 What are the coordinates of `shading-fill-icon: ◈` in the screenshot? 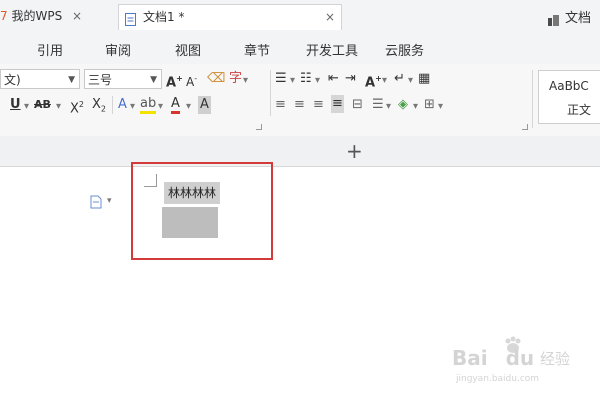 It's located at (403, 105).